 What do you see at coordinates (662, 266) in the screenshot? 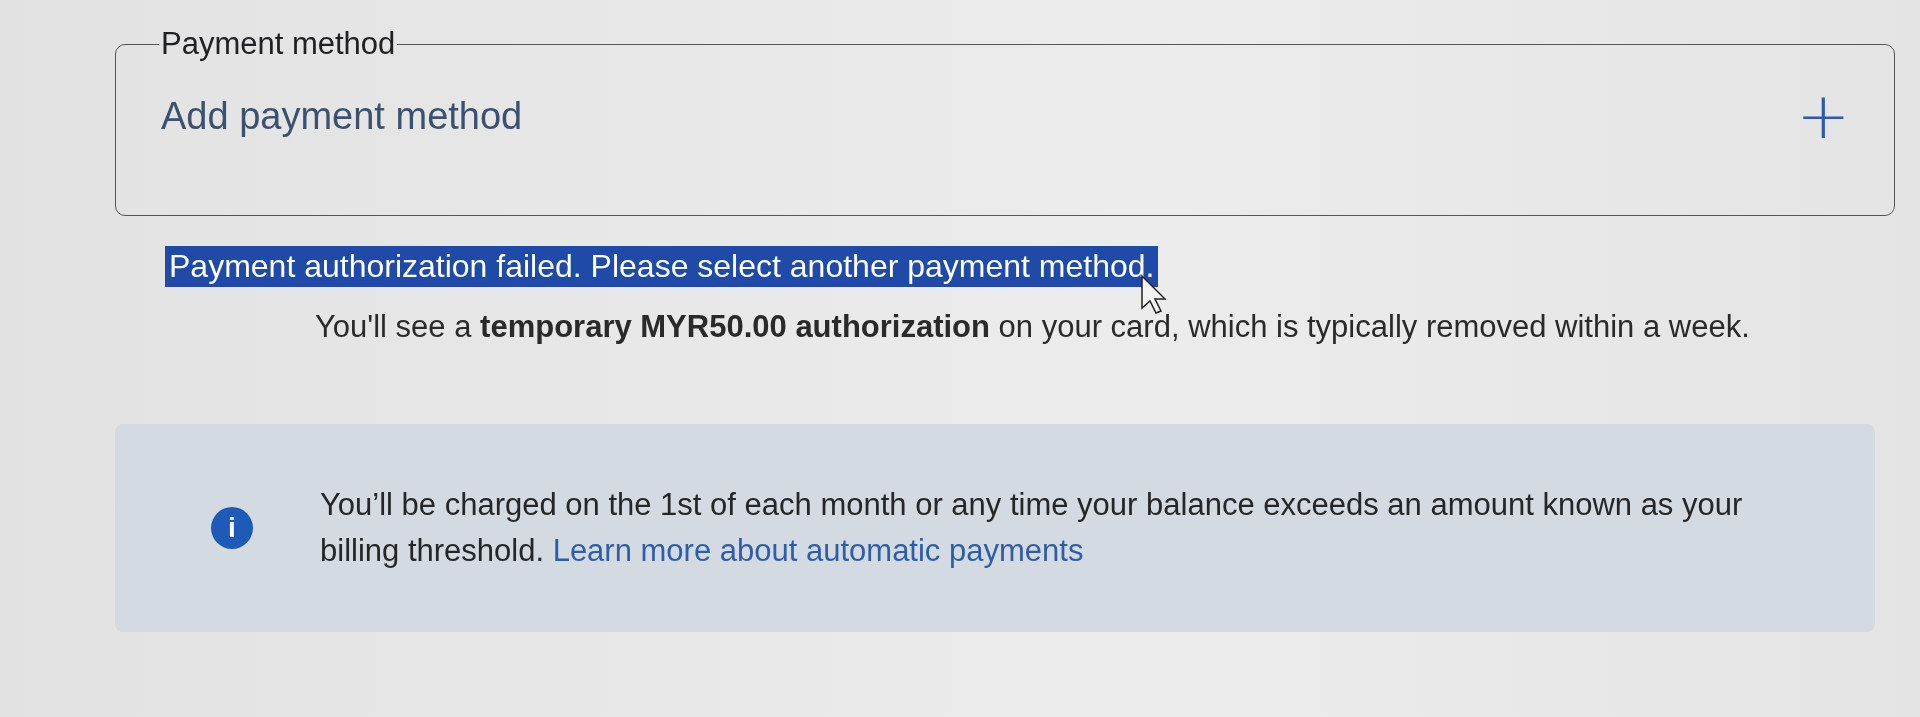
I see `error-message: Payment authorization failed. Please select another payment method.` at bounding box center [662, 266].